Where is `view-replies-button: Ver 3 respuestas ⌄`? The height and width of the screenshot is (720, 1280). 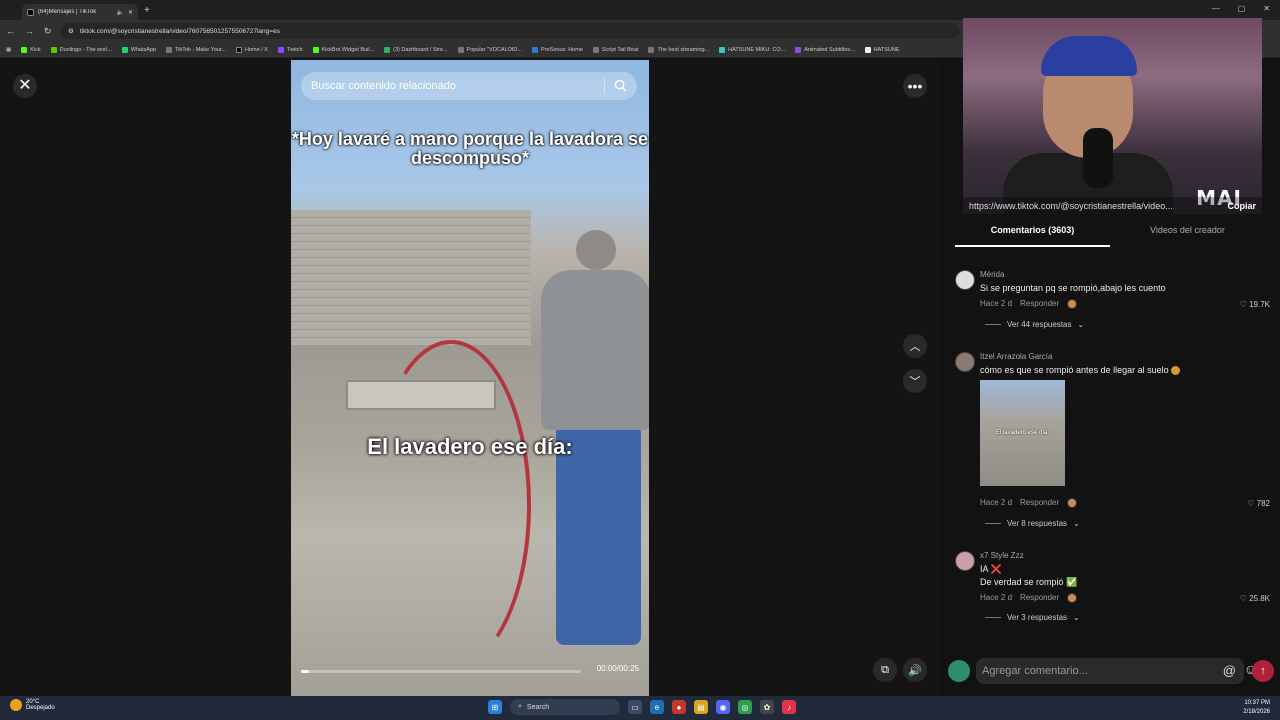 view-replies-button: Ver 3 respuestas ⌄ is located at coordinates (1032, 617).